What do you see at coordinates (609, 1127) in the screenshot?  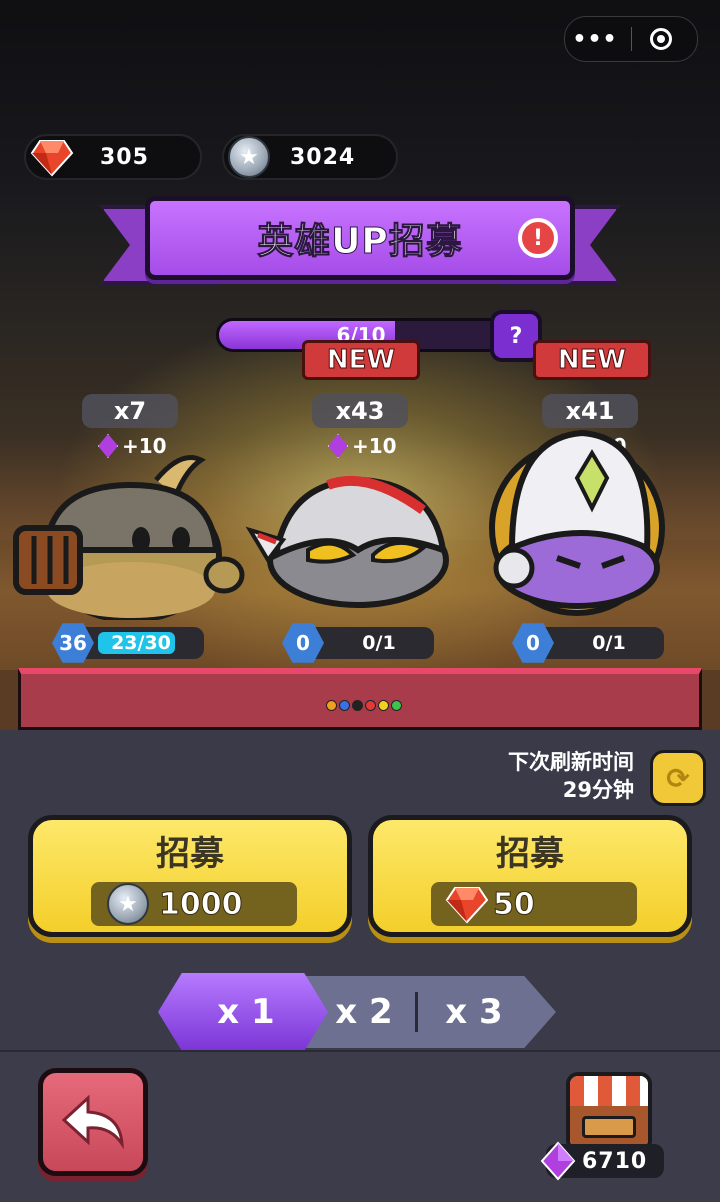 I see `shop-counter` at bounding box center [609, 1127].